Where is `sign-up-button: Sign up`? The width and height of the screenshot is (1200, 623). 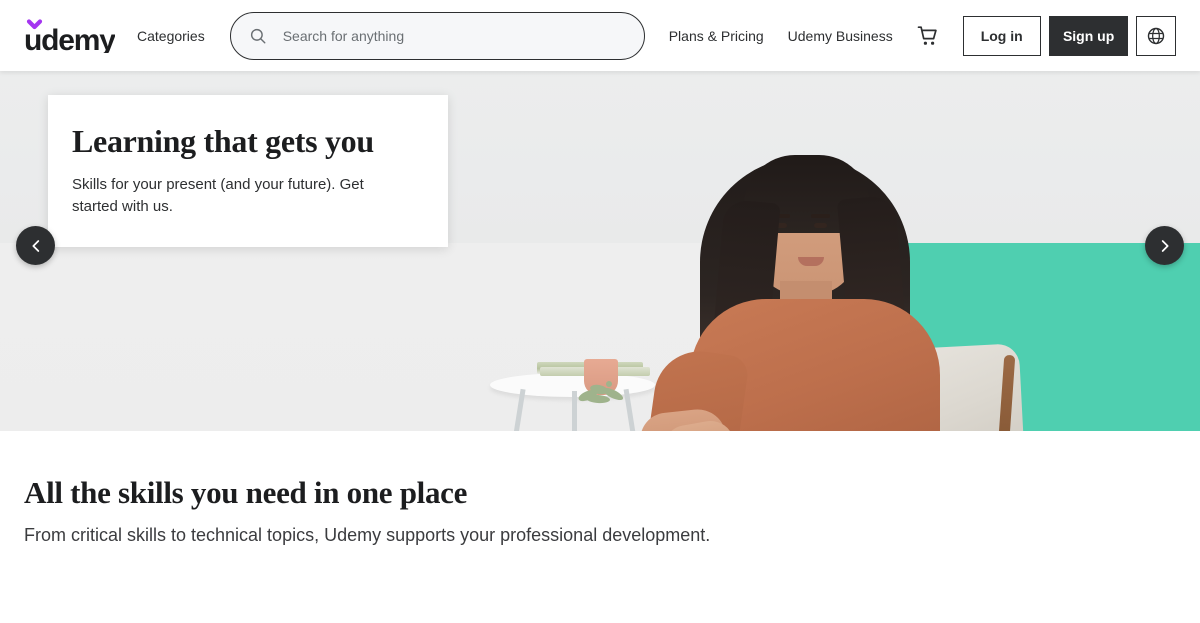
sign-up-button: Sign up is located at coordinates (1088, 35).